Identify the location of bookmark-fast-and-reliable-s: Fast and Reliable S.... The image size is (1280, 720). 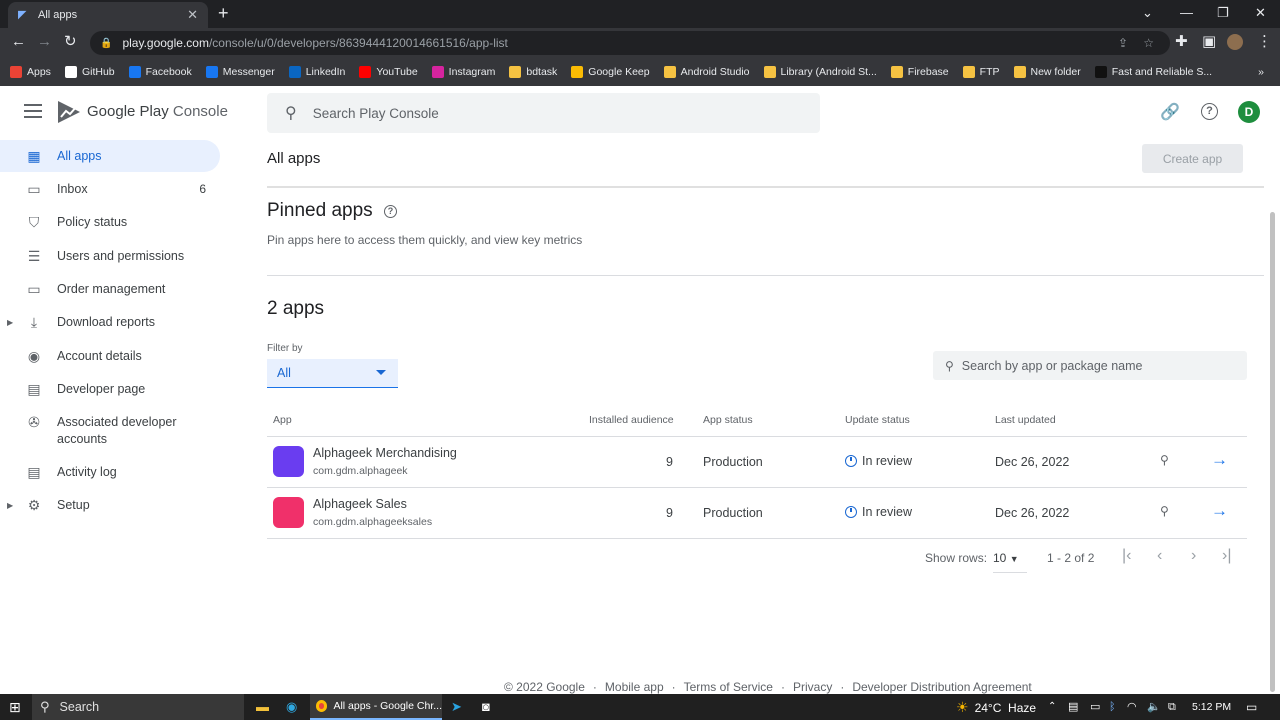
(1153, 72).